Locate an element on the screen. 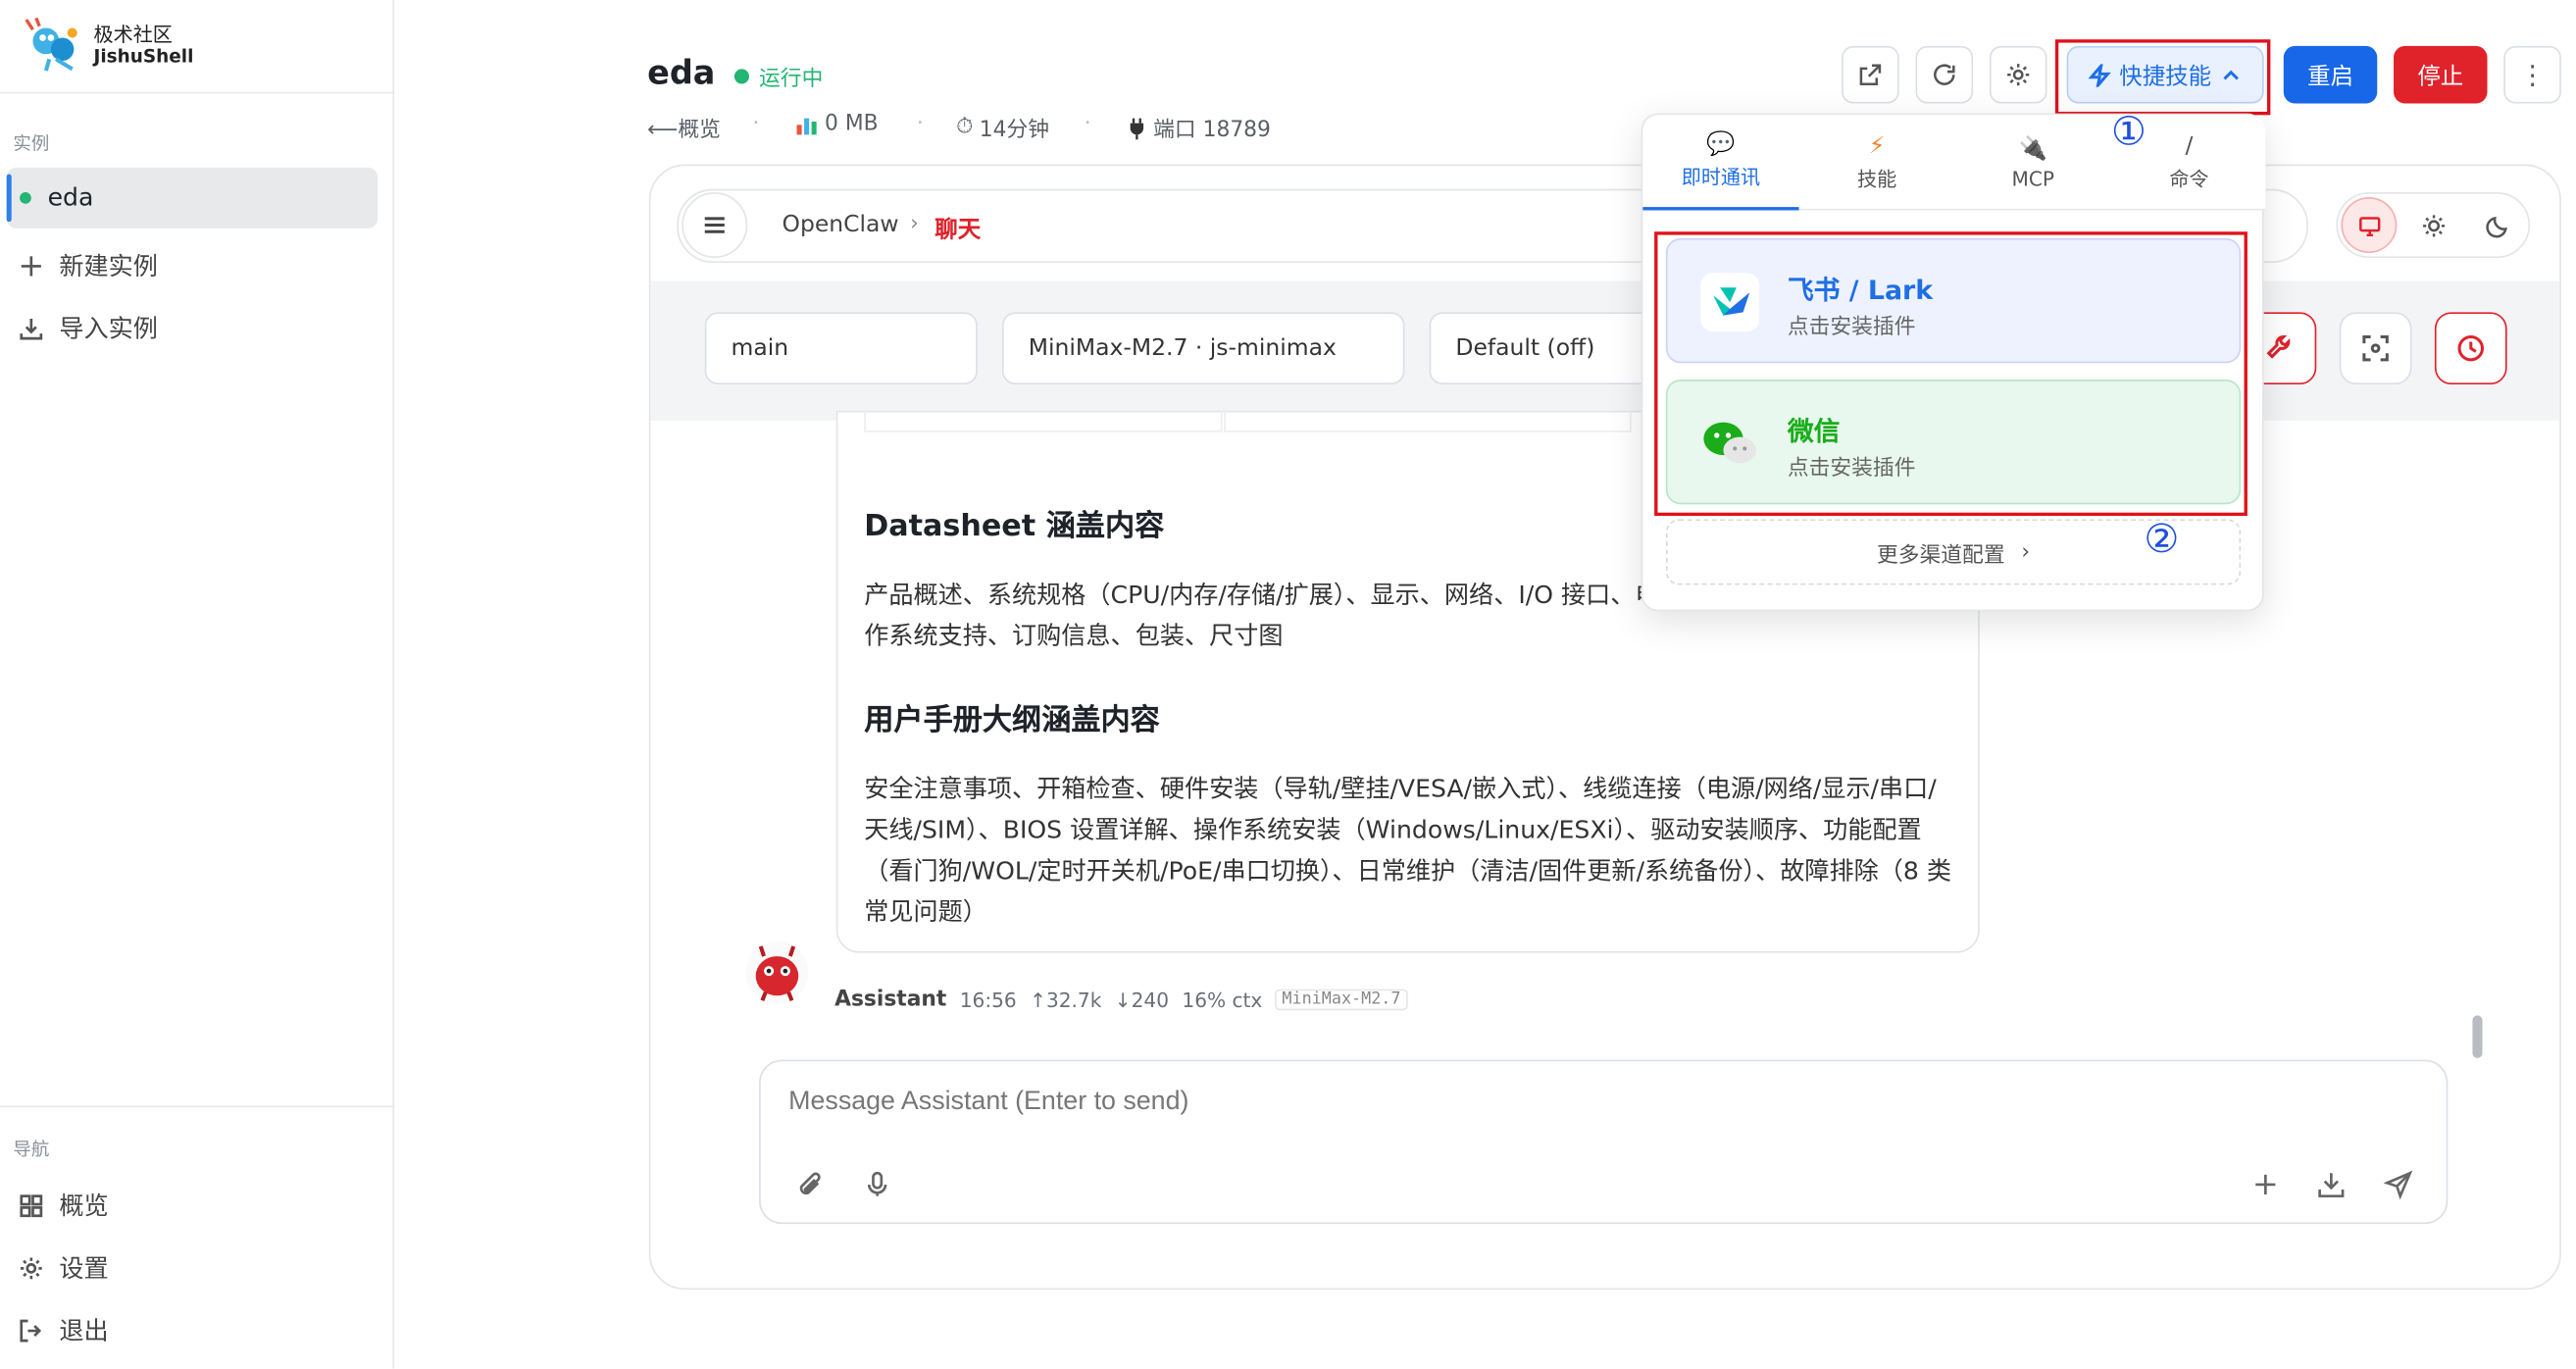  import-instance-button: 导入实例 is located at coordinates (88, 328).